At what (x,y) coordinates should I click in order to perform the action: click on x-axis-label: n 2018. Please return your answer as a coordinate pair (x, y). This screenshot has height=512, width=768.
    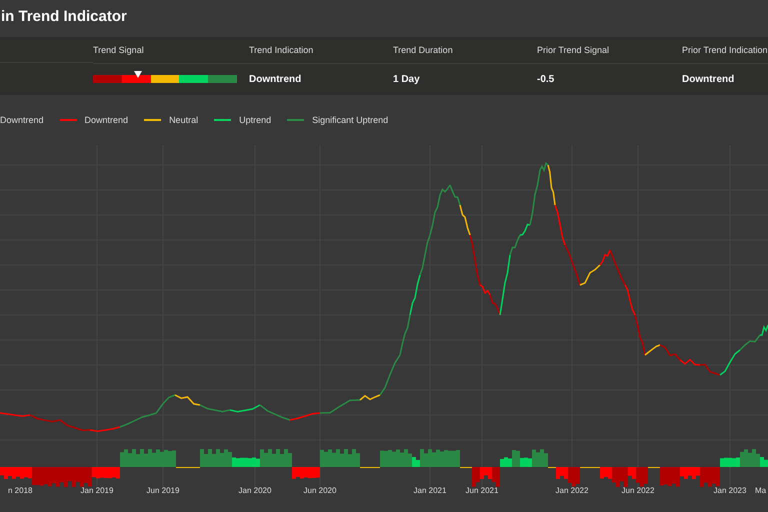
    Looking at the image, I should click on (20, 490).